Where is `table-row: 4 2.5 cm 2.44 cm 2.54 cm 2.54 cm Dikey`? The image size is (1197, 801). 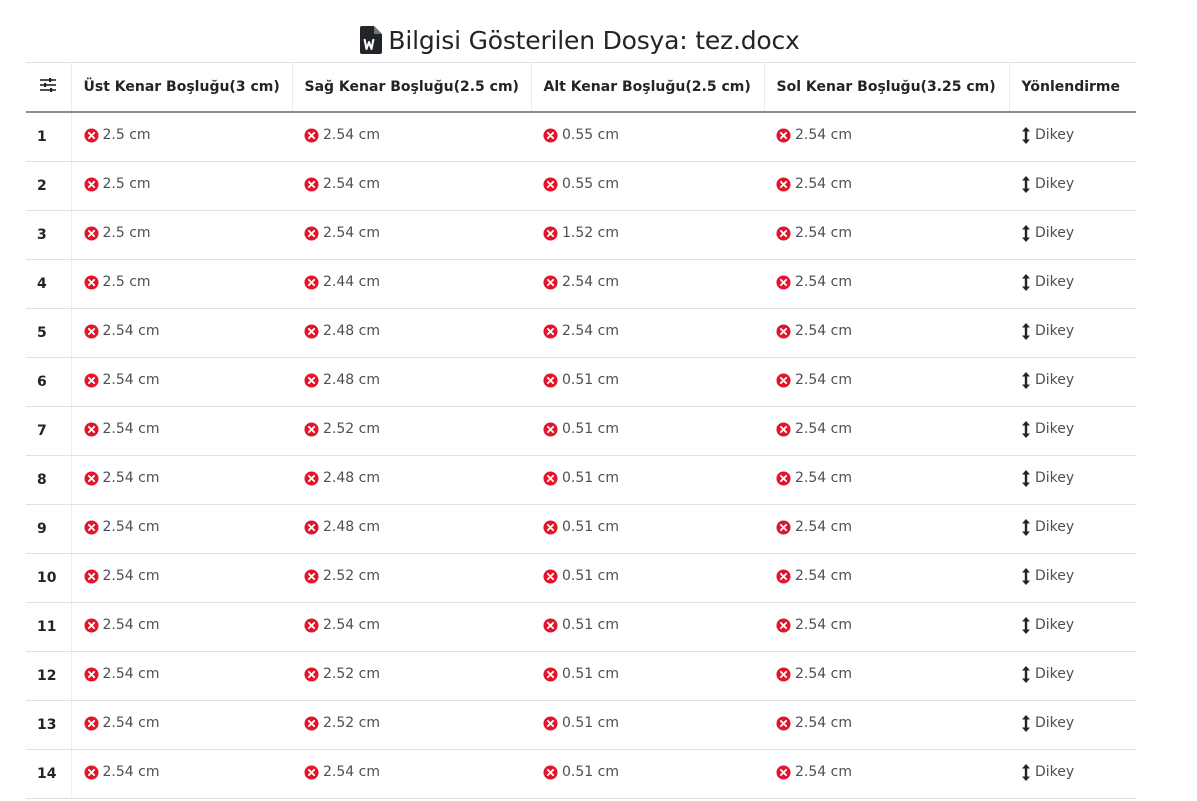 table-row: 4 2.5 cm 2.44 cm 2.54 cm 2.54 cm Dikey is located at coordinates (581, 284).